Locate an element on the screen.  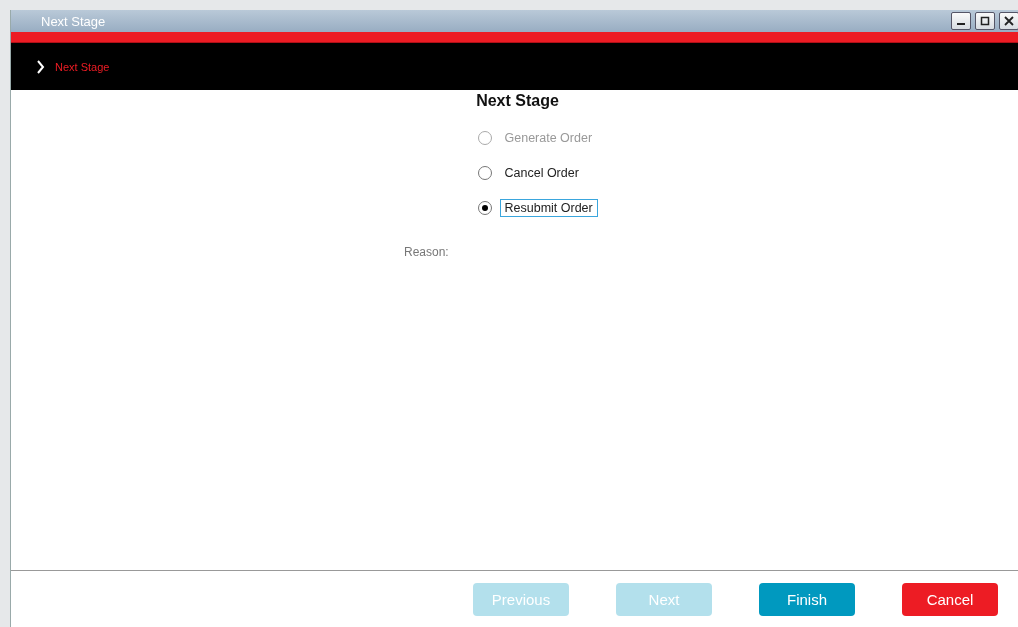
breadcrumb-label: Next Stage is located at coordinates (82, 66).